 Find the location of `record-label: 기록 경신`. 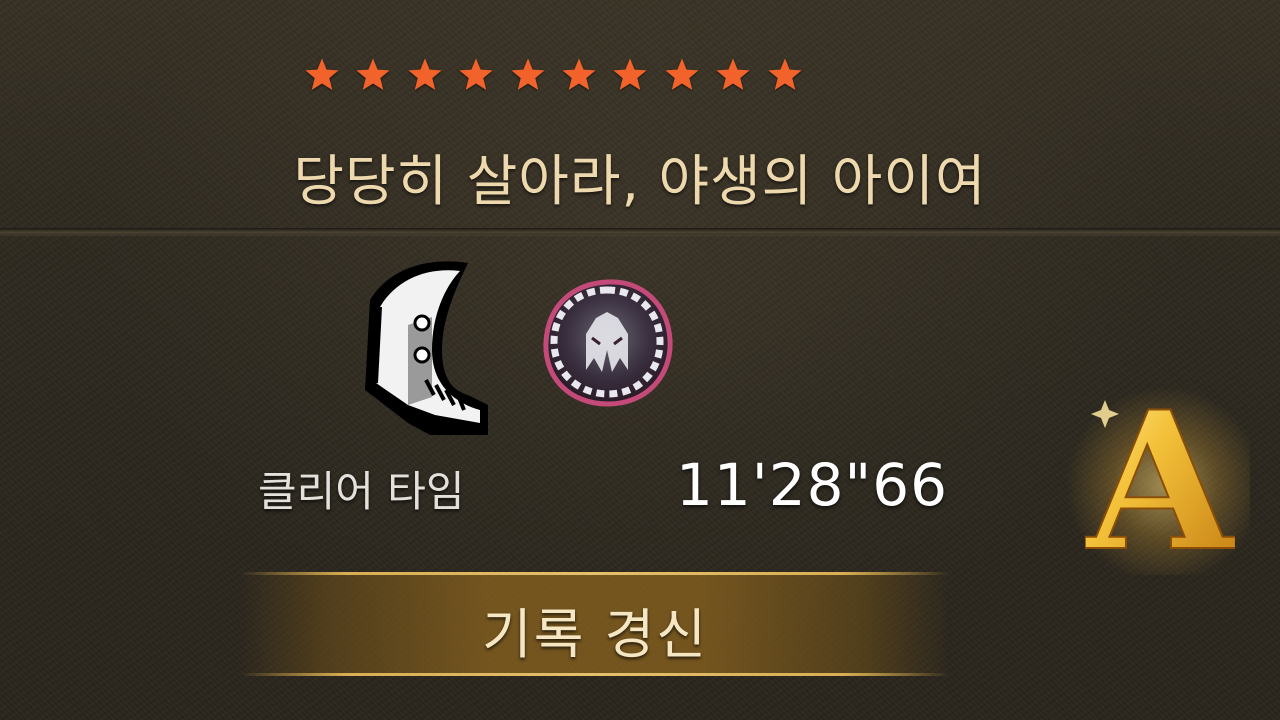

record-label: 기록 경신 is located at coordinates (595, 634).